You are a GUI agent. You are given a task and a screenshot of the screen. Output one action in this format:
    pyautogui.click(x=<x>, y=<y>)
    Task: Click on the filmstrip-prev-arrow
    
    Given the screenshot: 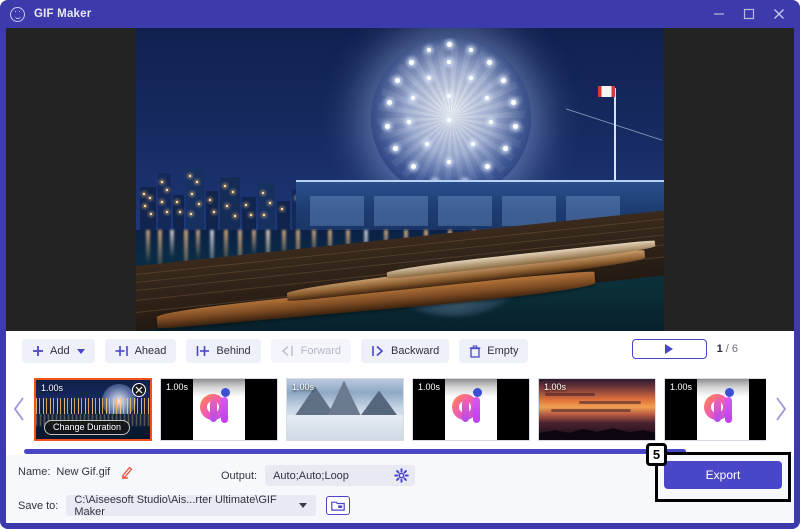 What is the action you would take?
    pyautogui.click(x=20, y=409)
    